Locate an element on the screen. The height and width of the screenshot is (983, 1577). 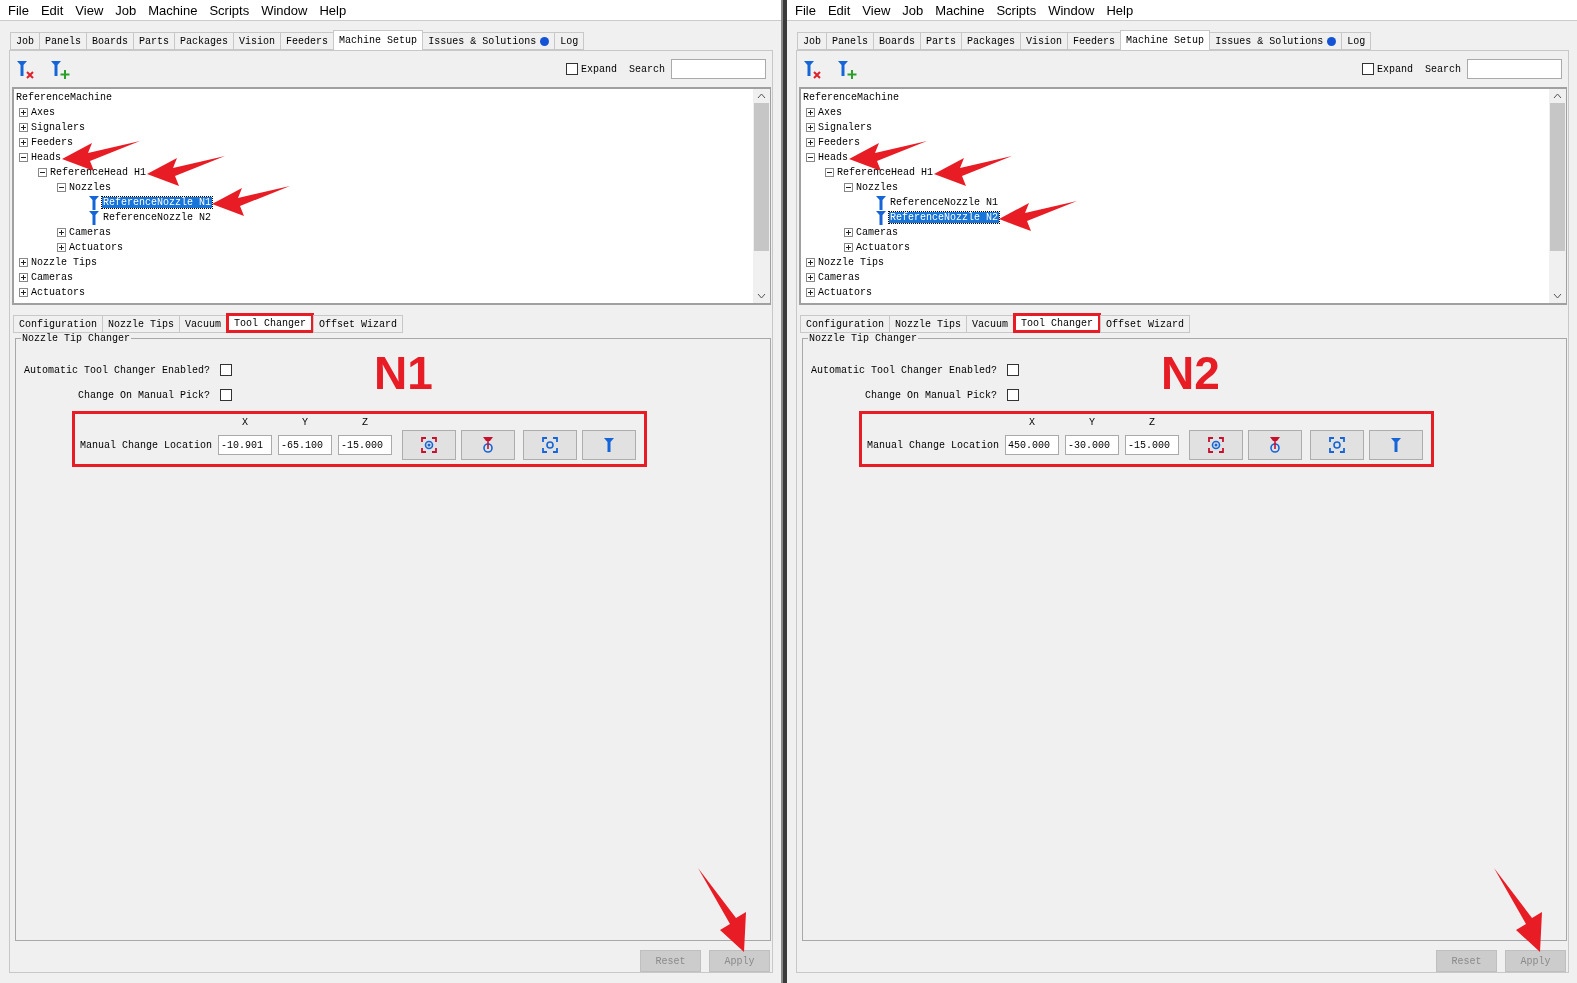
menu-item: Window is located at coordinates (1071, 10).